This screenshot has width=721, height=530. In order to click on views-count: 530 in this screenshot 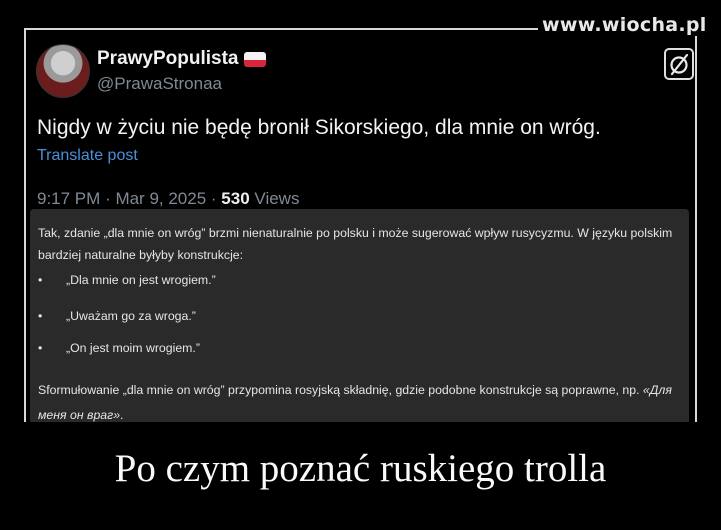, I will do `click(235, 198)`.